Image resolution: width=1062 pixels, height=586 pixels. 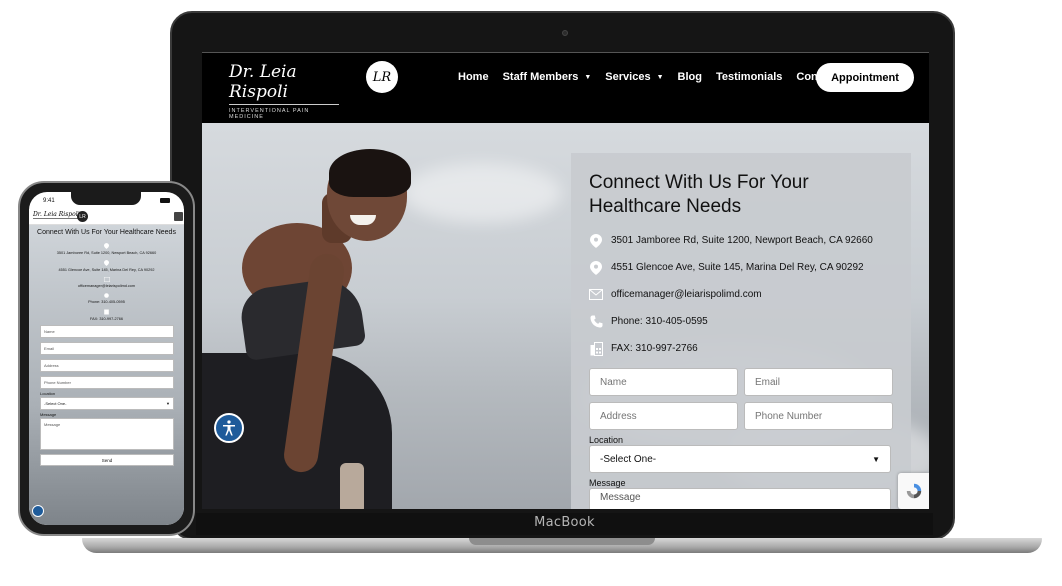 I want to click on mobile-logo: Dr. Leia Rispoli, so click(x=56, y=215).